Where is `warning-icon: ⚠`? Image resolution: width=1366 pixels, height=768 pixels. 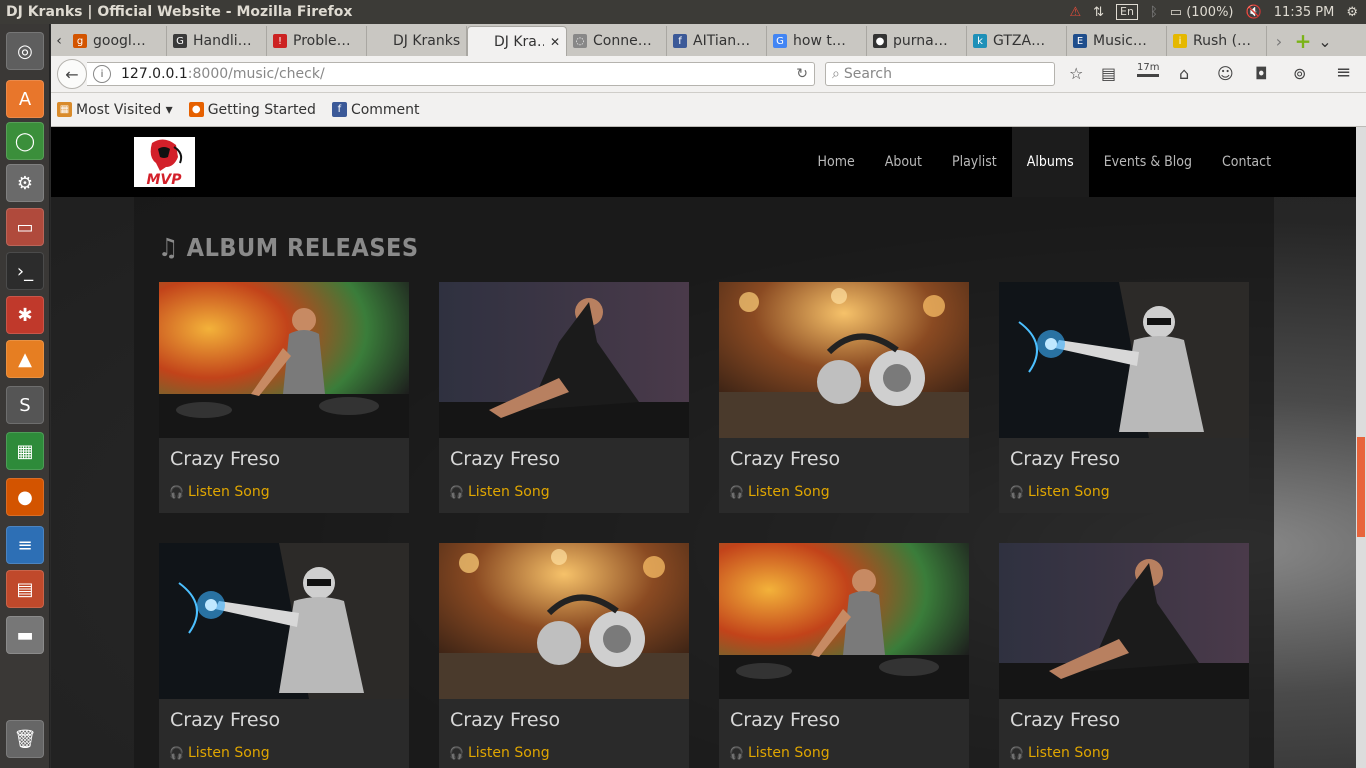 warning-icon: ⚠ is located at coordinates (1075, 12).